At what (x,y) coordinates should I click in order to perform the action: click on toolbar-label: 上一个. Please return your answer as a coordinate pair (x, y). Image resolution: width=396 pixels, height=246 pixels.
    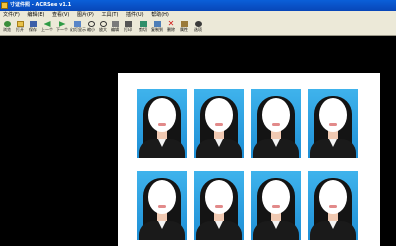
    Looking at the image, I should click on (47, 29).